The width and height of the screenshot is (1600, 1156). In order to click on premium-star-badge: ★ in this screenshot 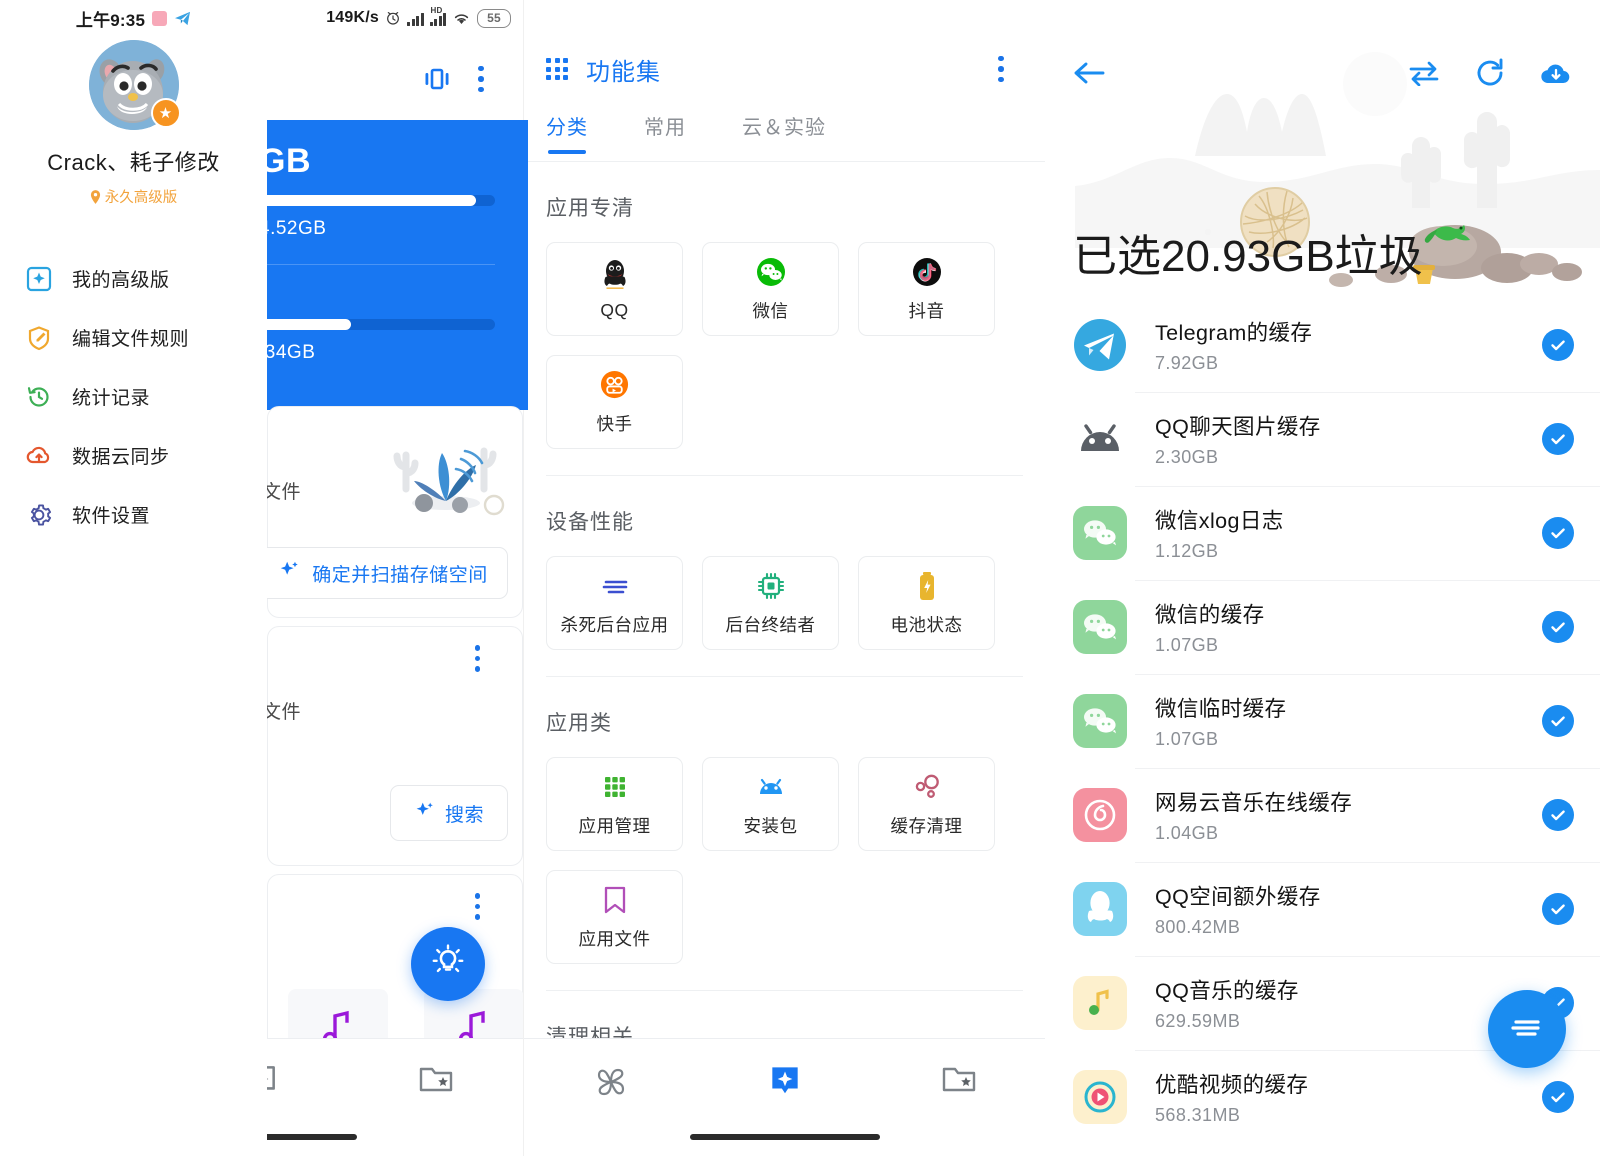, I will do `click(165, 113)`.